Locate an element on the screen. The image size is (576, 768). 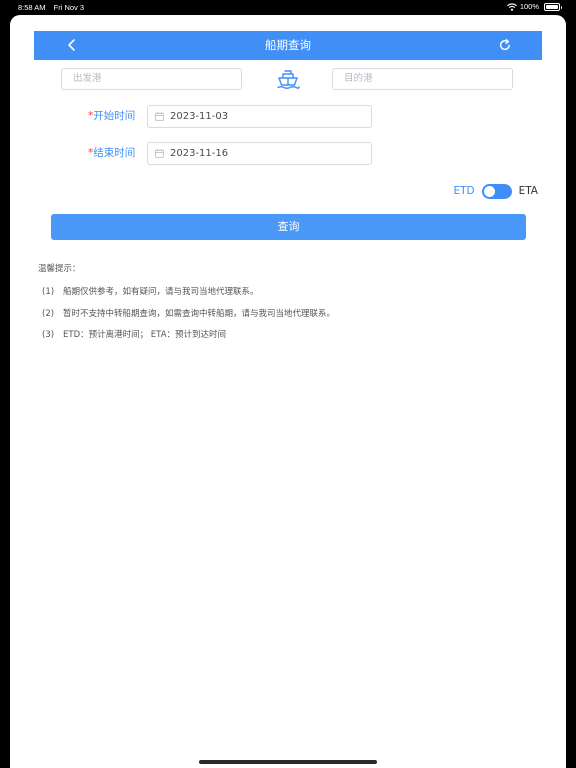
destination-port-input: 目的港 is located at coordinates (422, 79).